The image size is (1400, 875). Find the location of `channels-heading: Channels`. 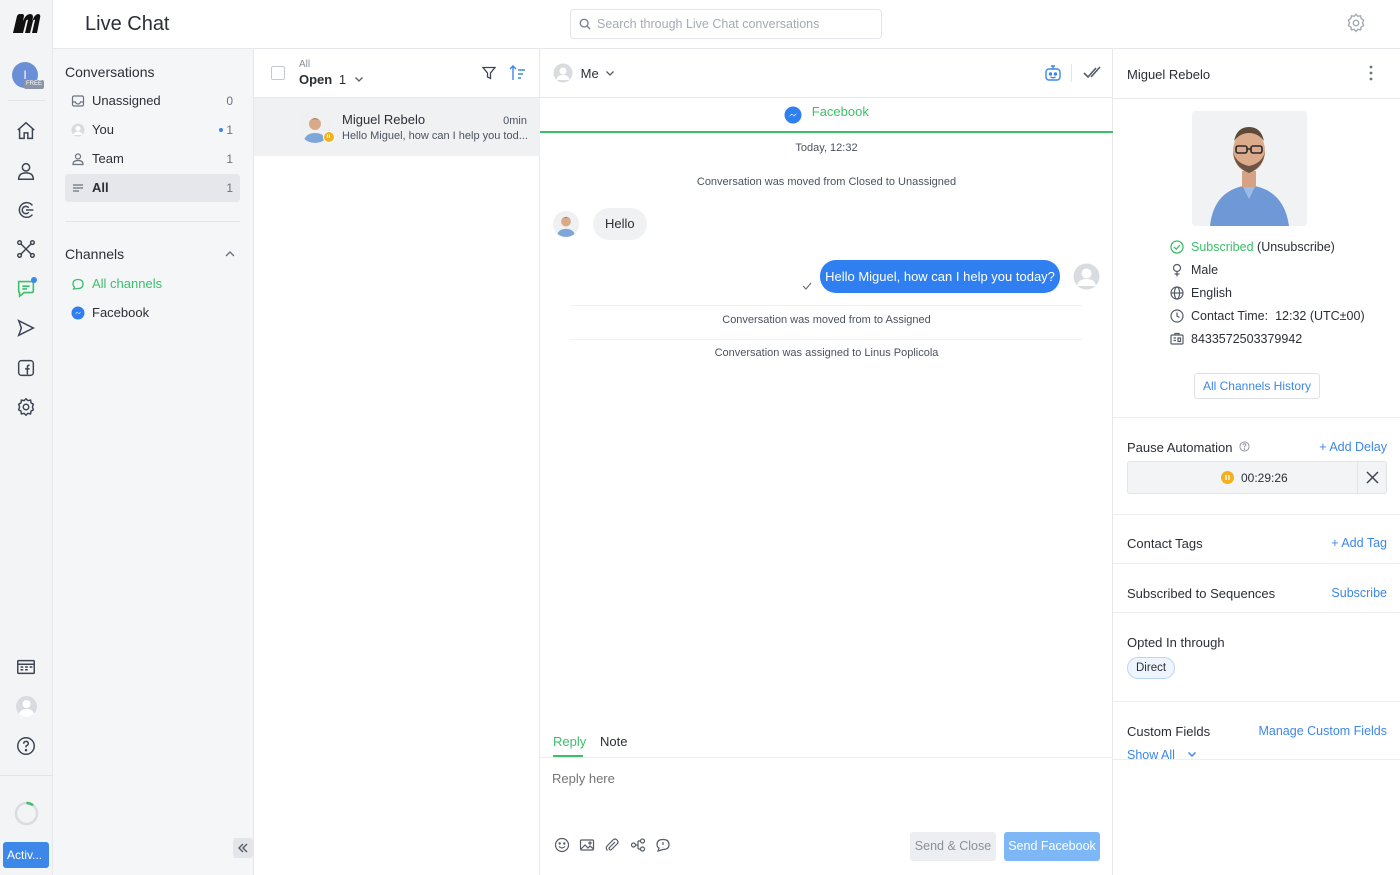

channels-heading: Channels is located at coordinates (95, 254).